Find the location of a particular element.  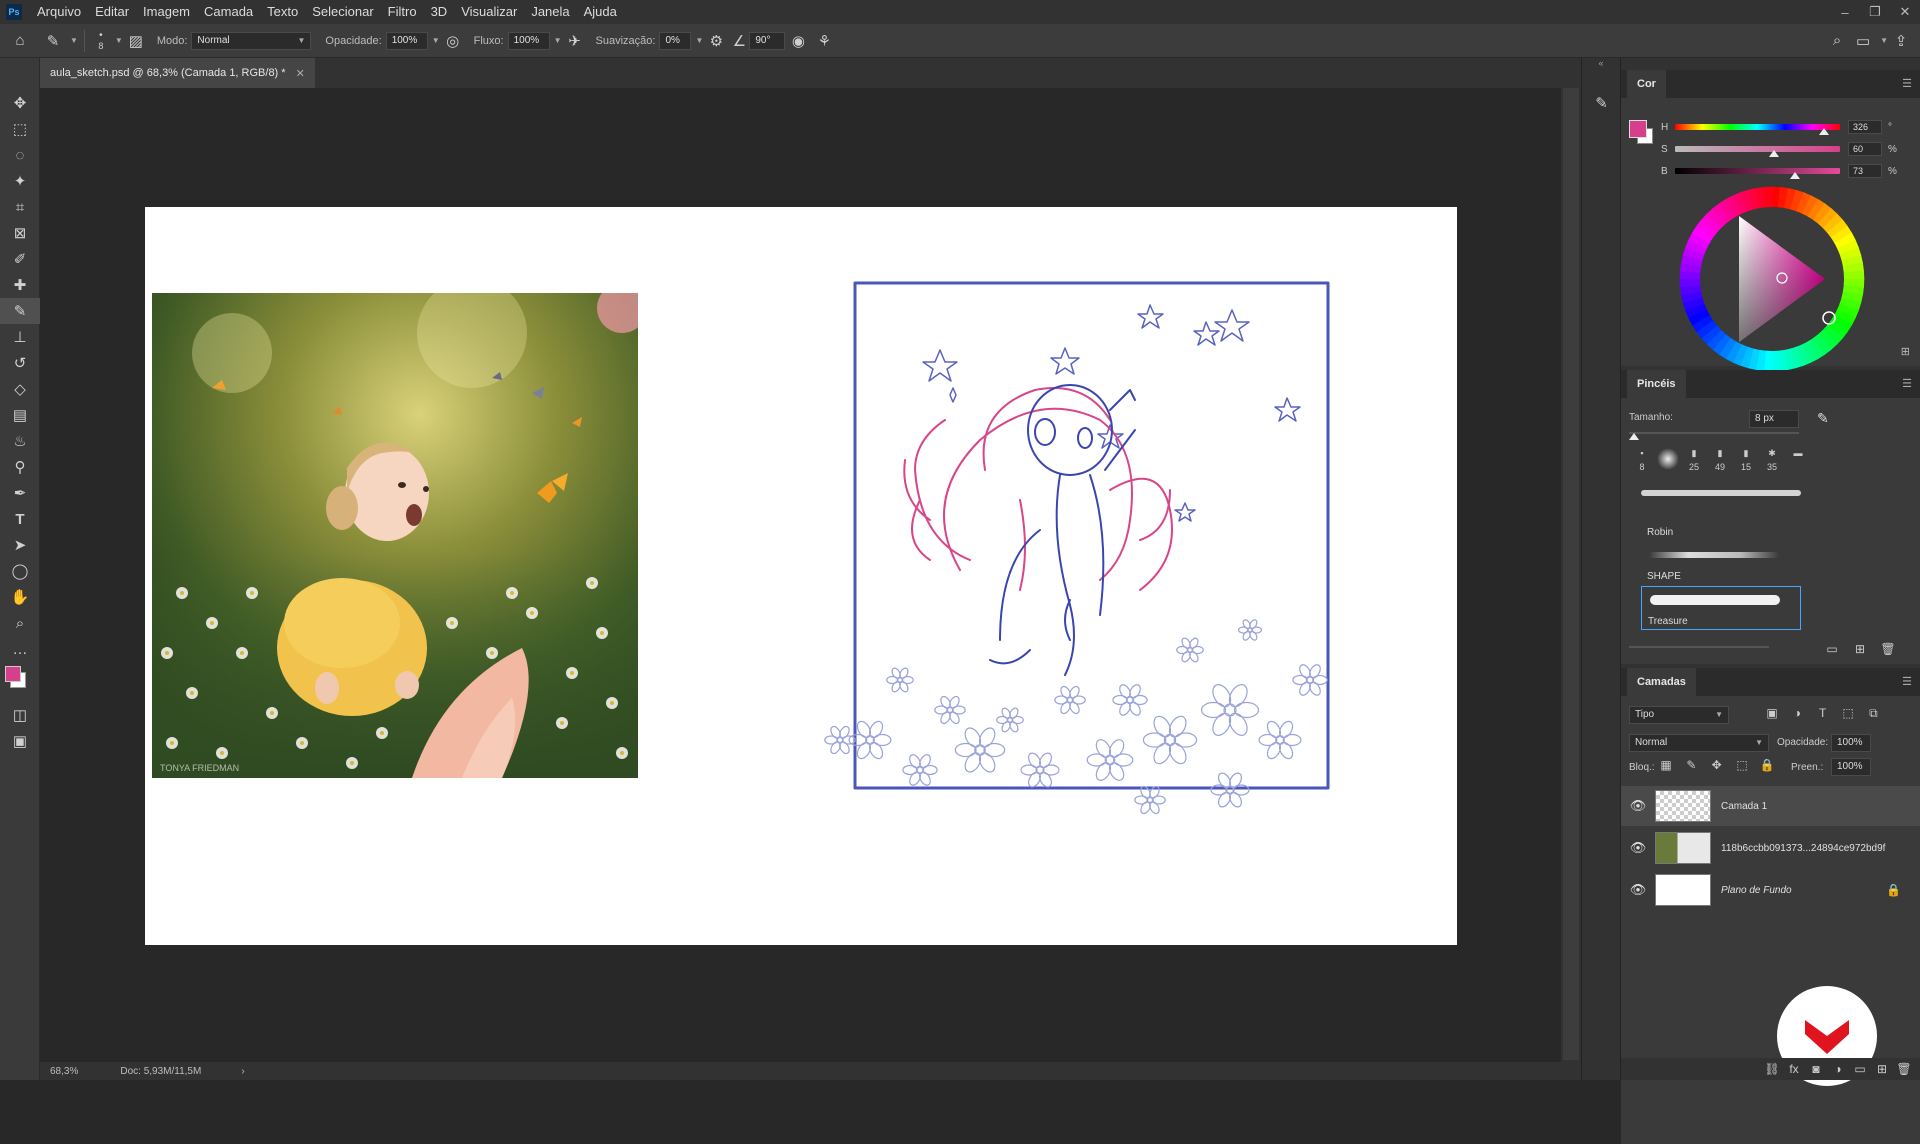

close-button: ✕ is located at coordinates (1905, 12).